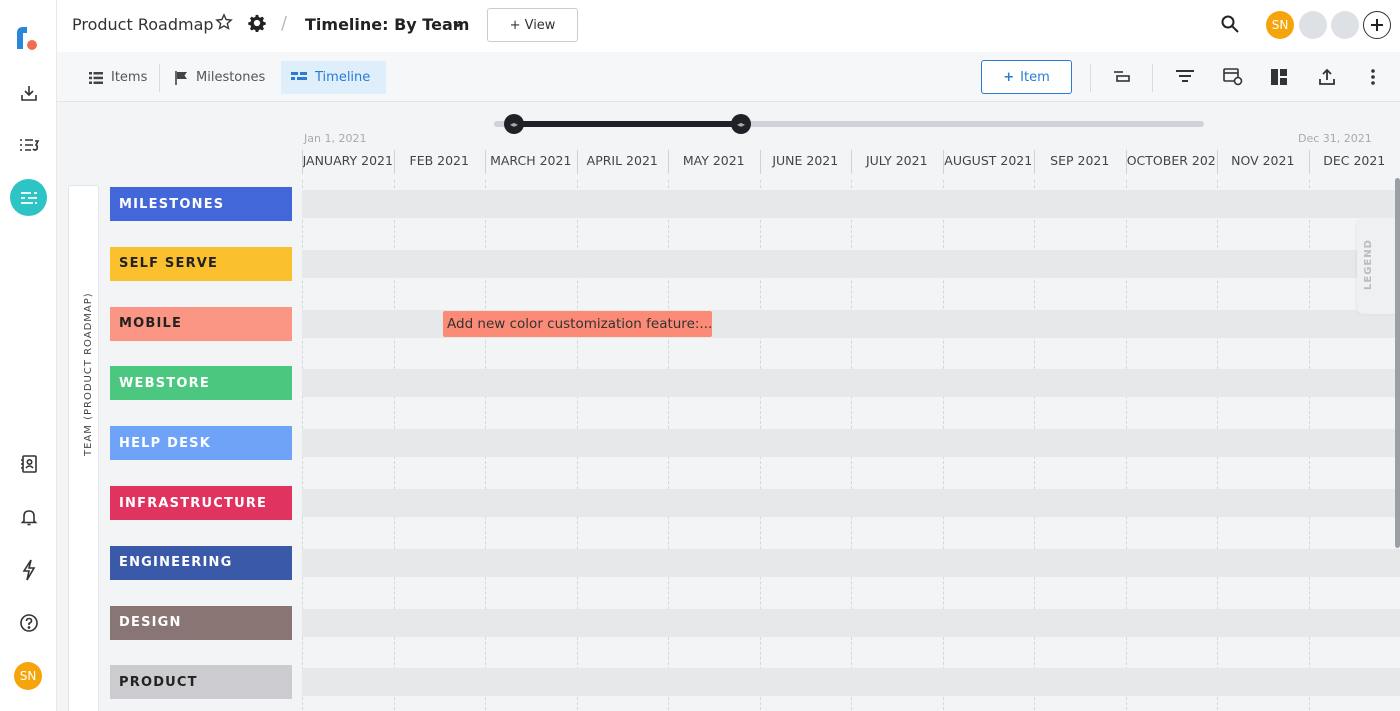 The width and height of the screenshot is (1400, 711). Describe the element at coordinates (1263, 160) in the screenshot. I see `month-label: NOV 2021` at that location.